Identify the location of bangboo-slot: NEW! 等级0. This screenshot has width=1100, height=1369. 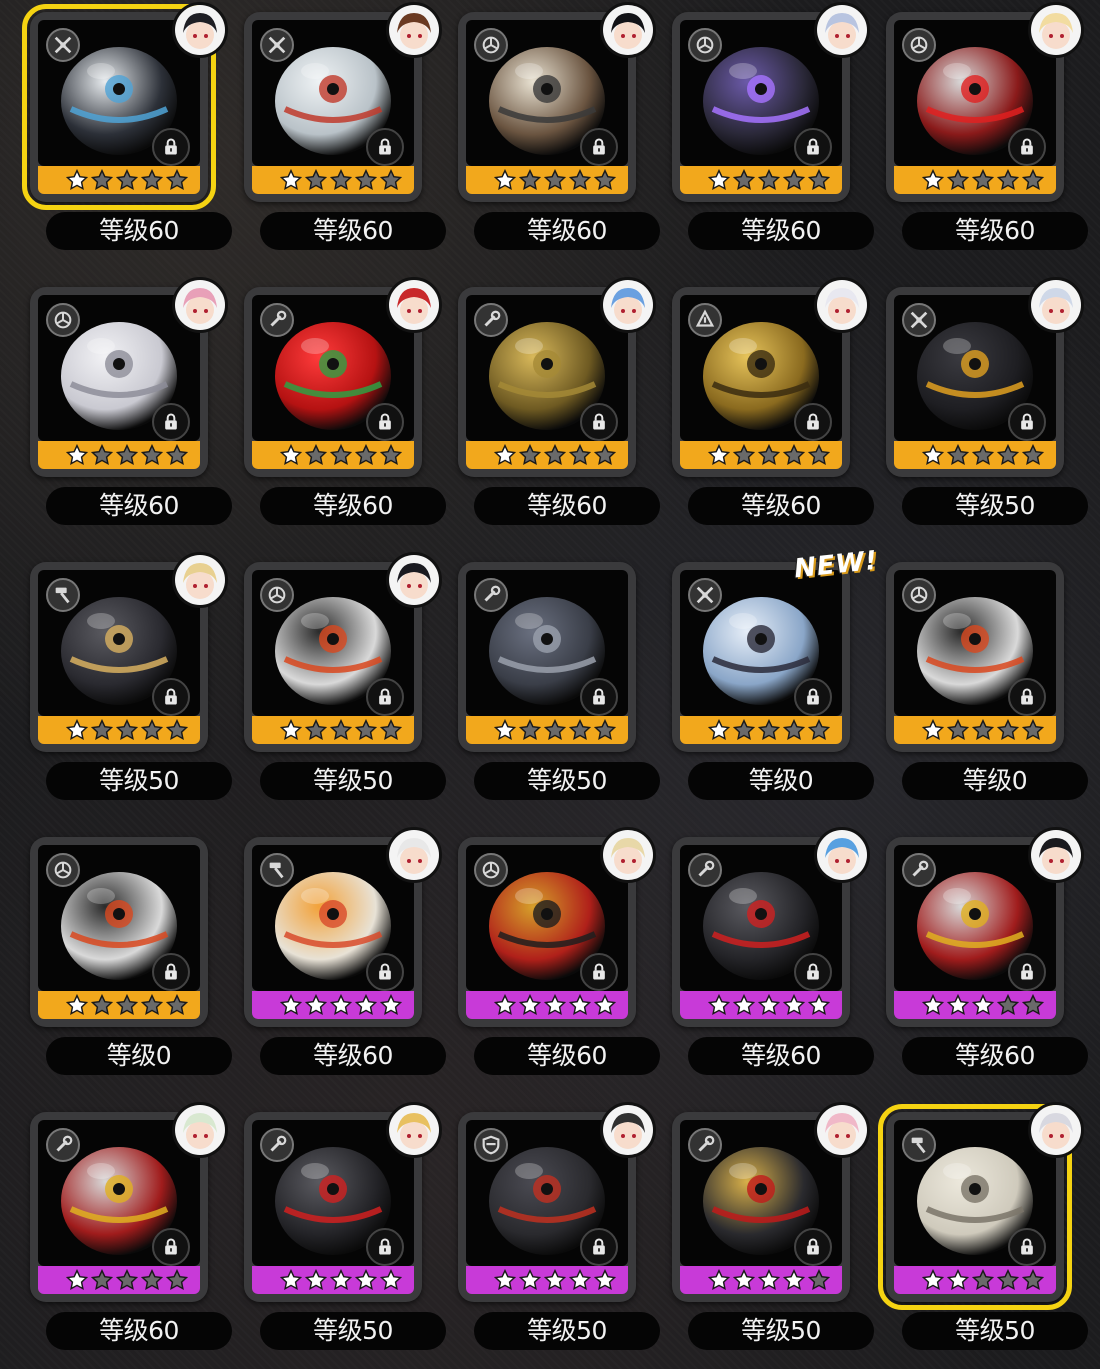
(771, 680).